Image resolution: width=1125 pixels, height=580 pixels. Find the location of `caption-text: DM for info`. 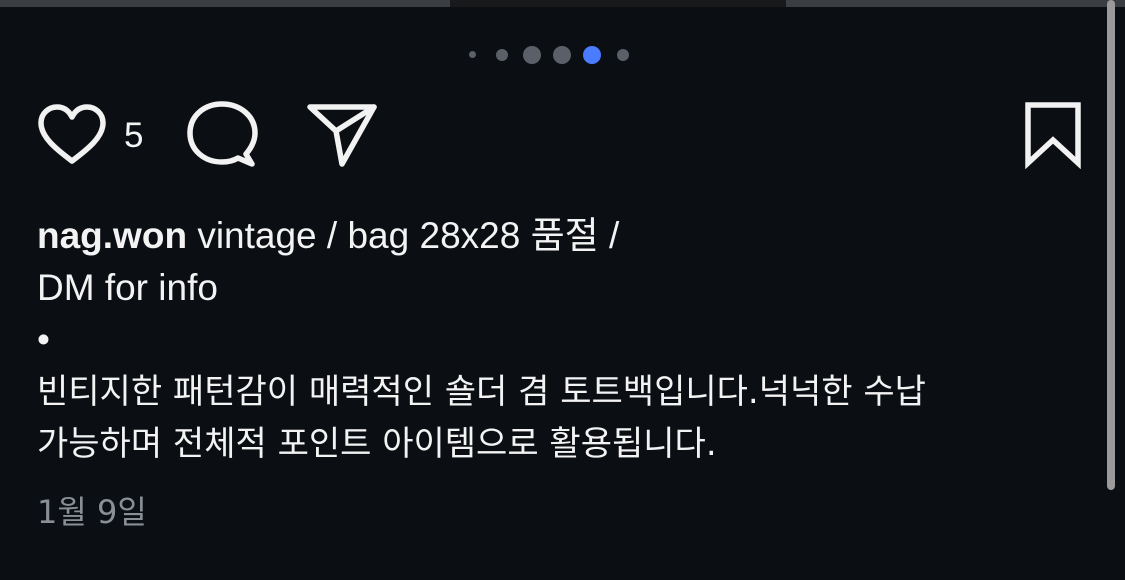

caption-text: DM for info is located at coordinates (127, 287).